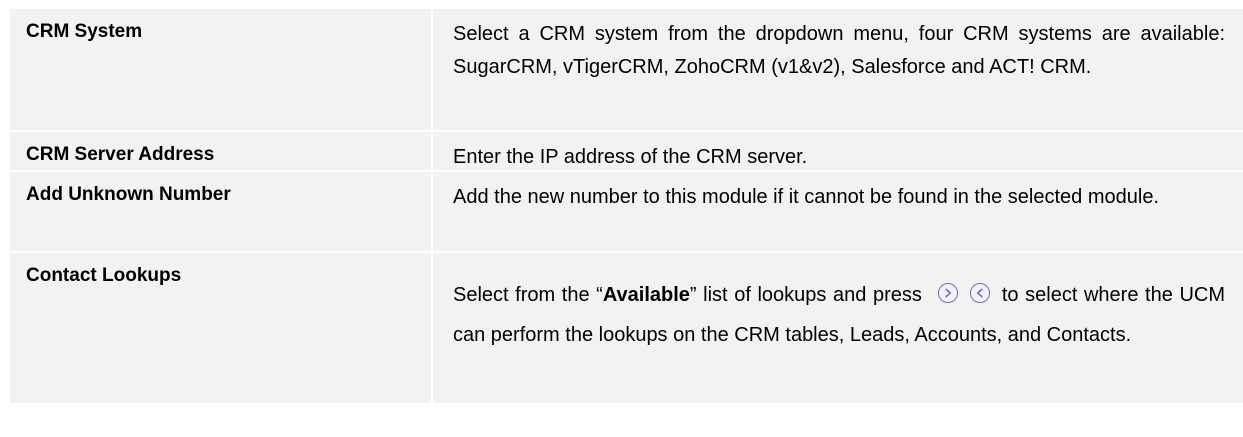 This screenshot has width=1243, height=437. I want to click on row-label: Add Unknown Number, so click(220, 211).